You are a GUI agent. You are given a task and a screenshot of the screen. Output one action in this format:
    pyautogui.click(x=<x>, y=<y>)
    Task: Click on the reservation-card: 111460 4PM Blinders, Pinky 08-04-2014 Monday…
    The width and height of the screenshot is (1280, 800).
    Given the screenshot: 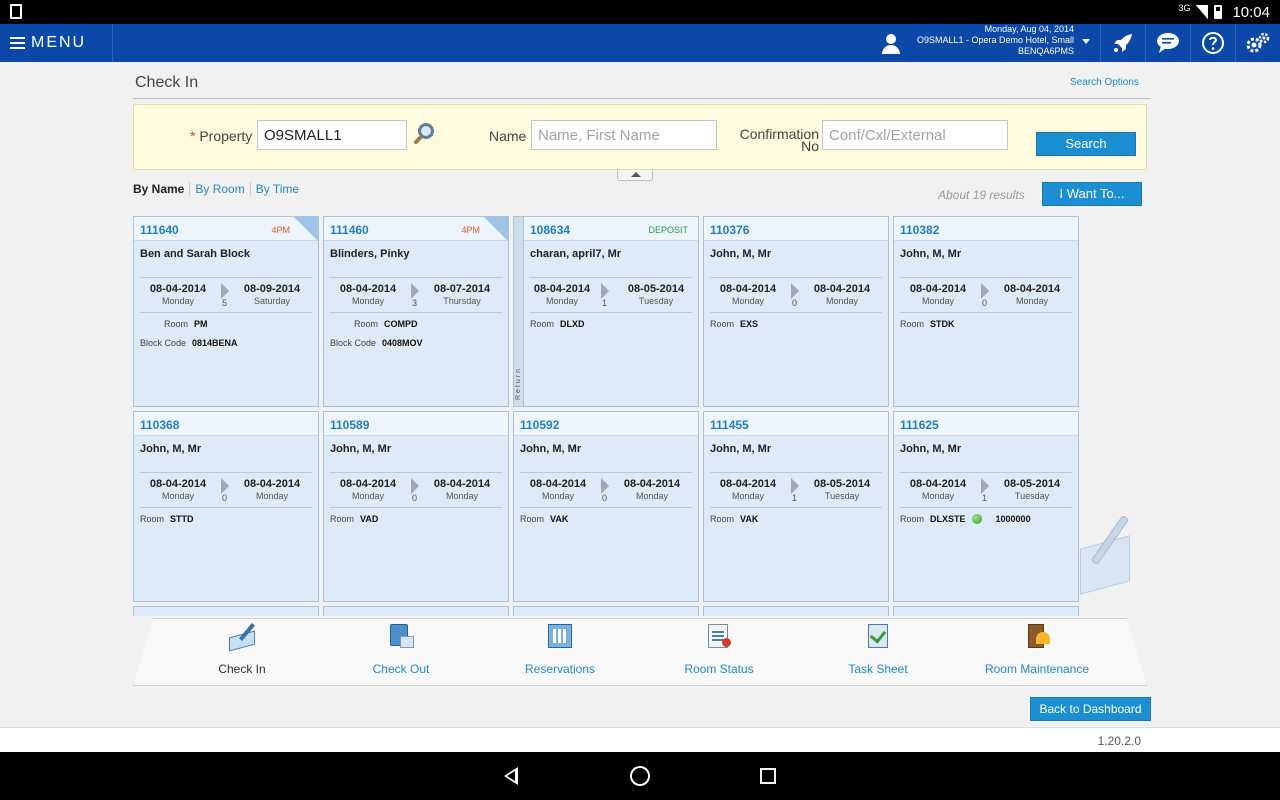 What is the action you would take?
    pyautogui.click(x=416, y=311)
    